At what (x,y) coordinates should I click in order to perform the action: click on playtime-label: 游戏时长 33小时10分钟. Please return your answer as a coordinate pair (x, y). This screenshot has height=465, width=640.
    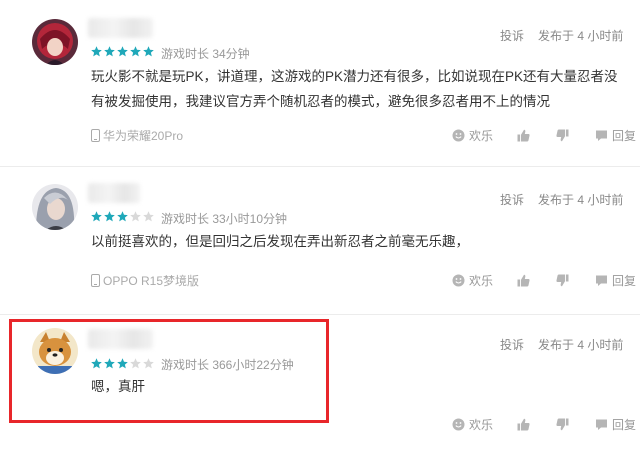
    Looking at the image, I should click on (224, 219).